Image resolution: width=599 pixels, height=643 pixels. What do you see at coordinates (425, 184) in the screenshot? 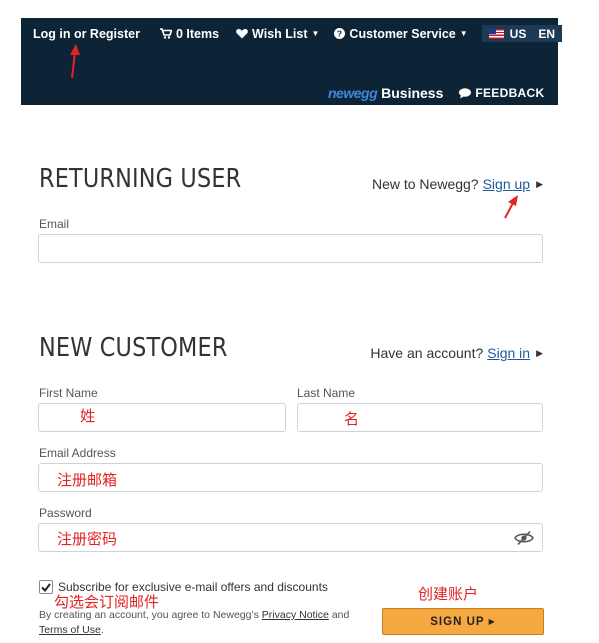
I see `new-to-newegg-text: New to Newegg?` at bounding box center [425, 184].